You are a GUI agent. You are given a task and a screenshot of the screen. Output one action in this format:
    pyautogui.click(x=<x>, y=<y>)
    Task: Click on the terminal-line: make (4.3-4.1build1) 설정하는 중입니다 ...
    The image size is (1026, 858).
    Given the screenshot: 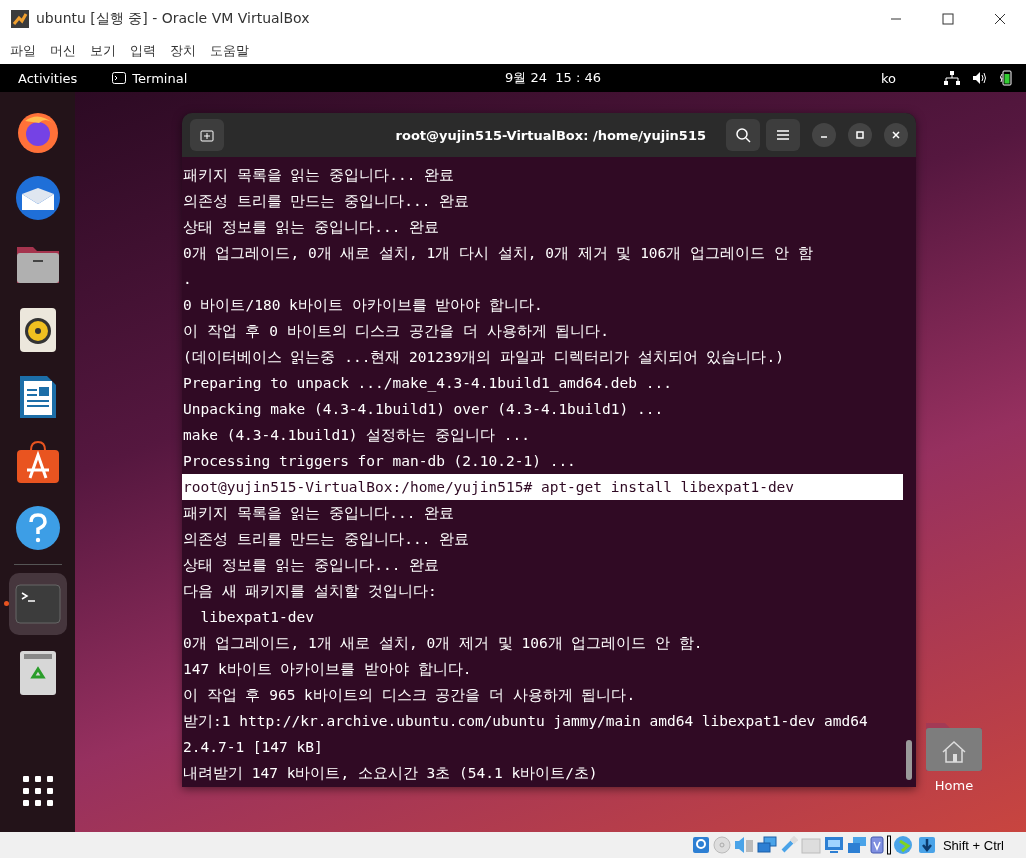 What is the action you would take?
    pyautogui.click(x=356, y=435)
    